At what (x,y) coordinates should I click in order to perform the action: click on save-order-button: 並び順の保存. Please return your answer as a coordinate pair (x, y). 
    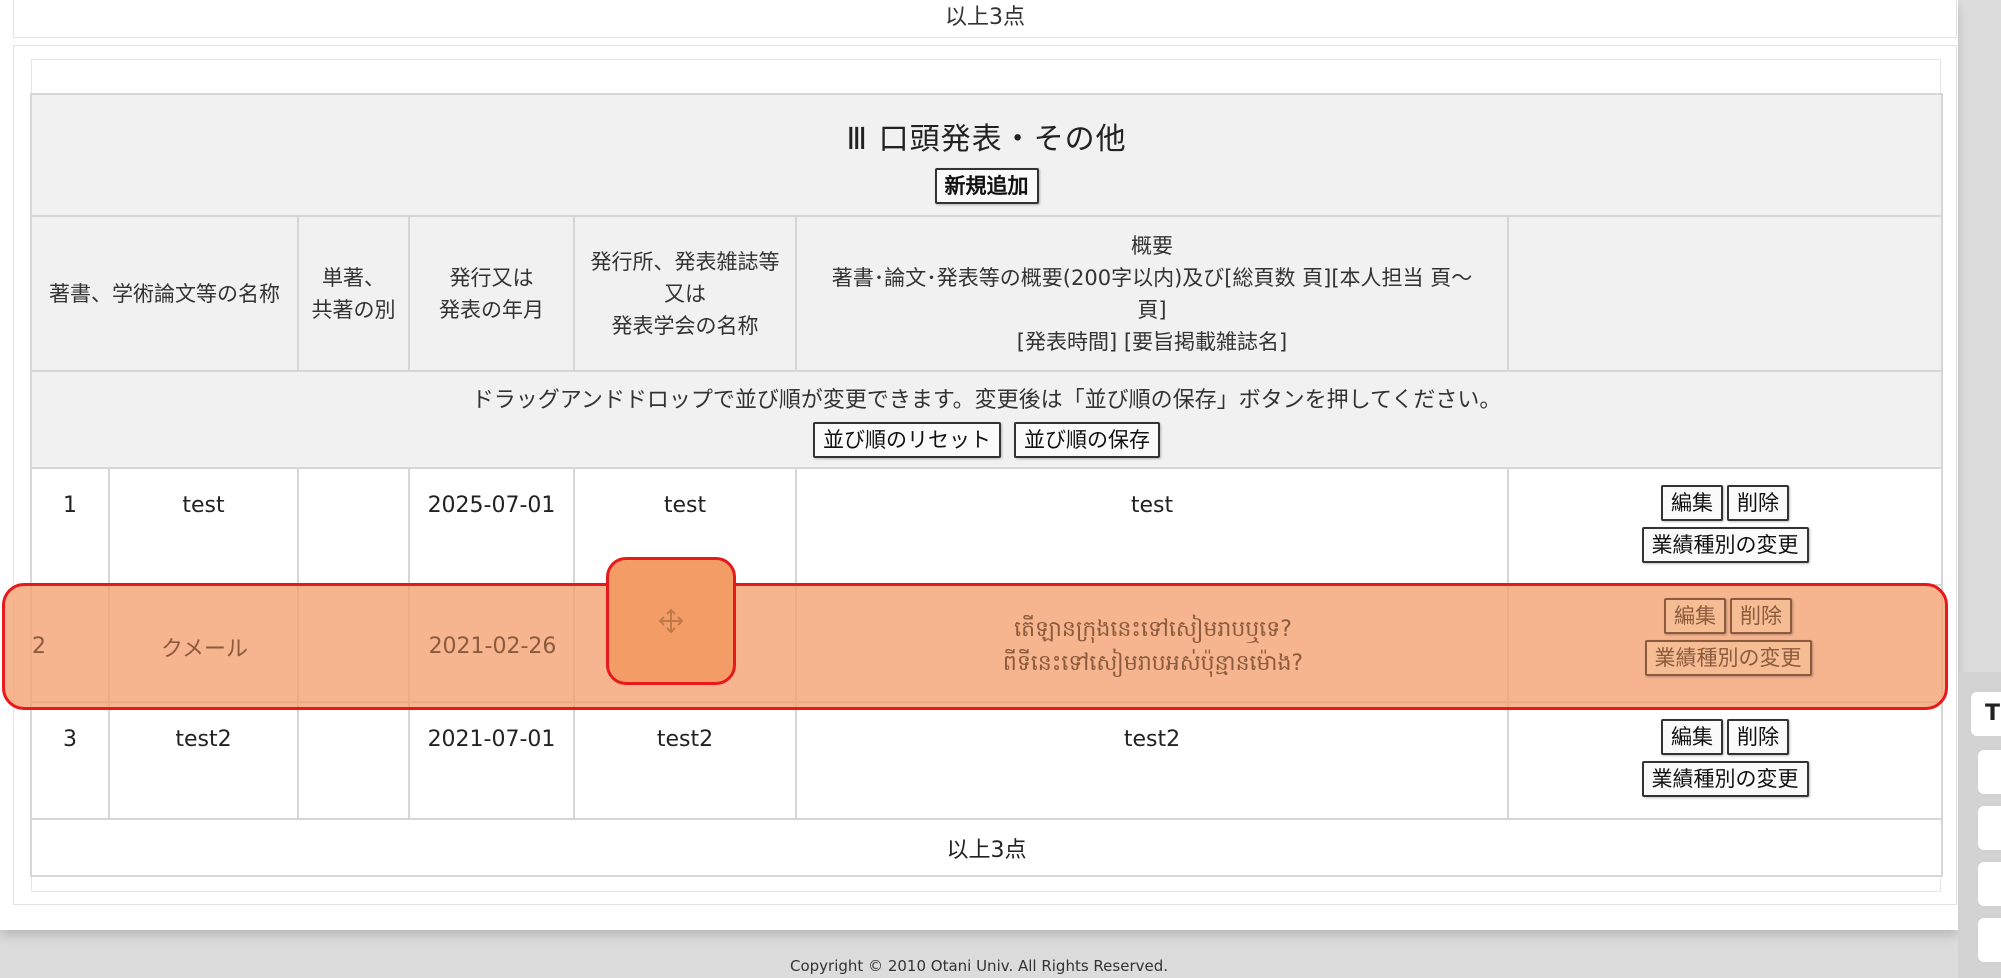
    Looking at the image, I should click on (1087, 439).